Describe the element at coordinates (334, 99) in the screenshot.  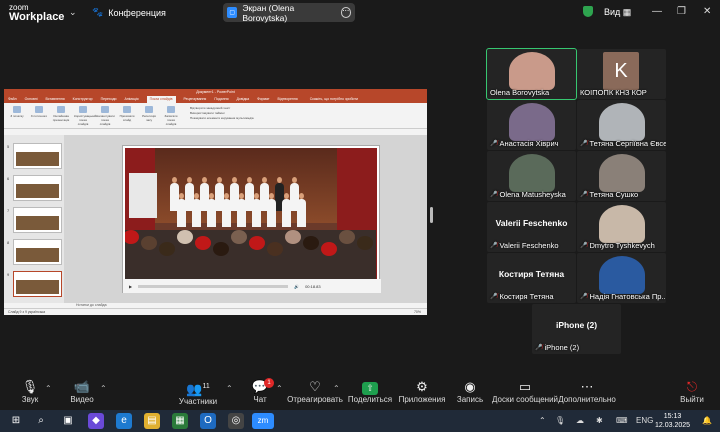
I see `ppt-tell-me: Скажіть, що потрібно зробити` at that location.